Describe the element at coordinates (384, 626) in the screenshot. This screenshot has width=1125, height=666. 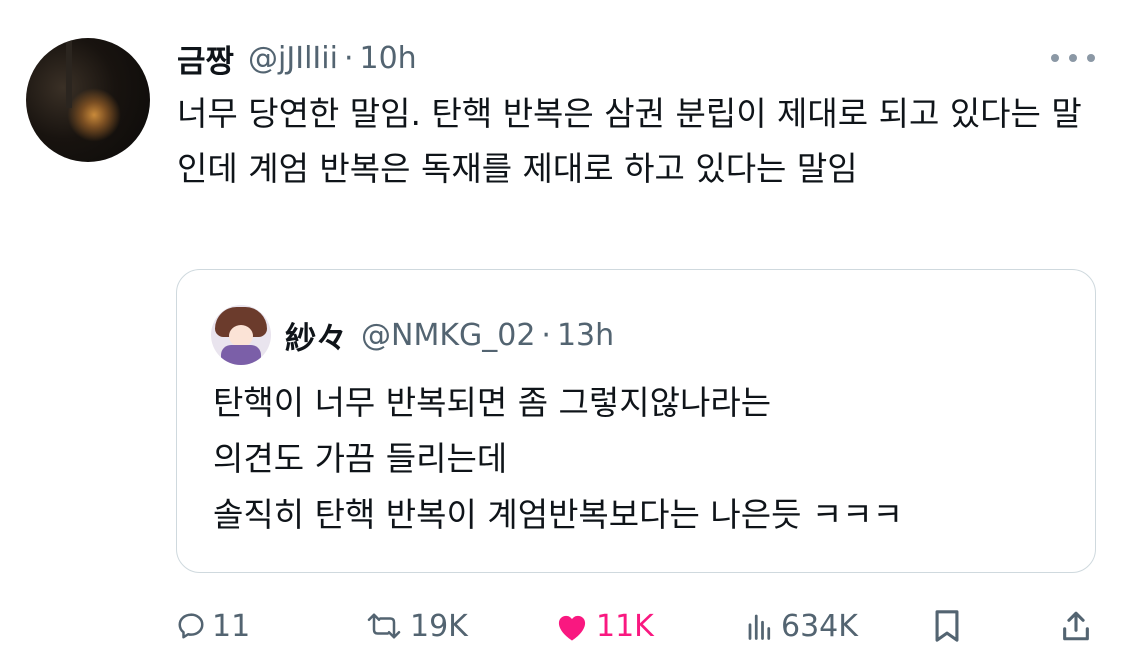
I see `retweet-icon` at that location.